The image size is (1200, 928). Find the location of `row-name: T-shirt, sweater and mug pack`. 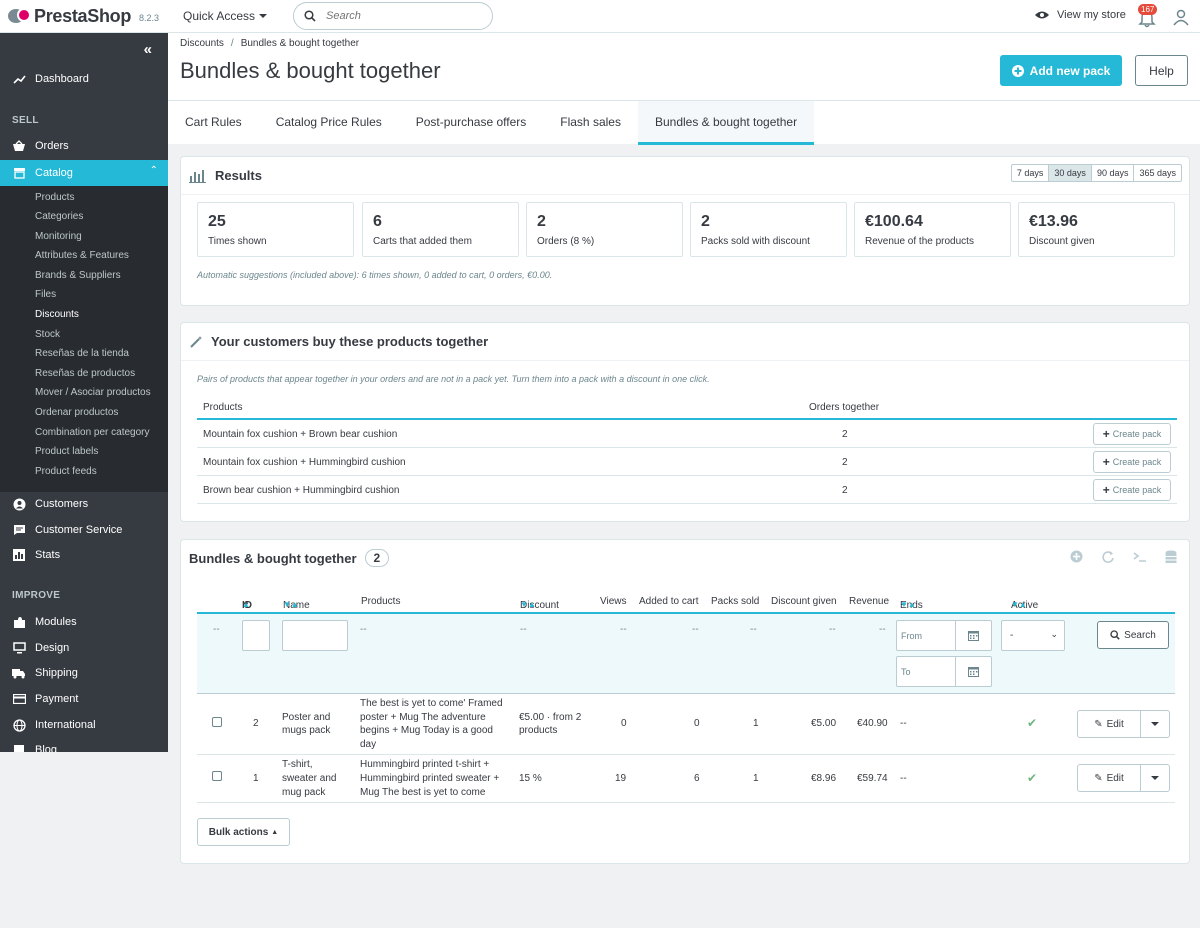

row-name: T-shirt, sweater and mug pack is located at coordinates (309, 778).